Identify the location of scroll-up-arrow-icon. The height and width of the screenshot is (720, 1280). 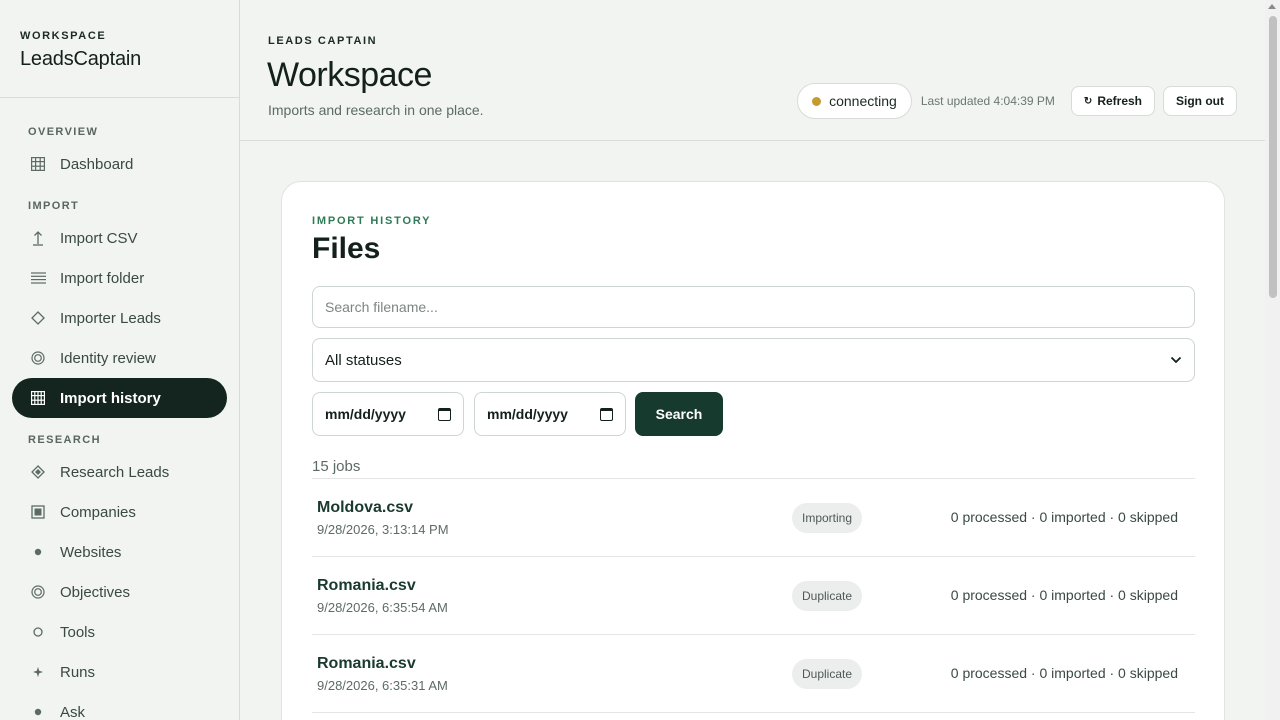
(1272, 6).